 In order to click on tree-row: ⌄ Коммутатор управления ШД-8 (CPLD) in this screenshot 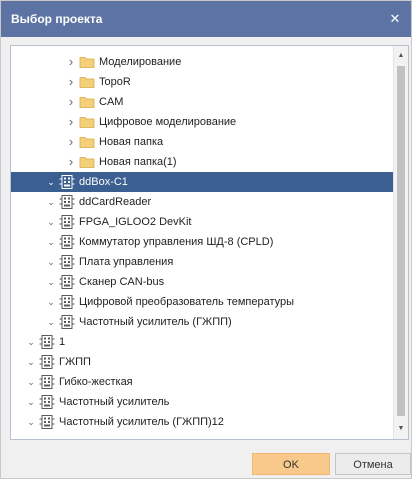, I will do `click(202, 242)`.